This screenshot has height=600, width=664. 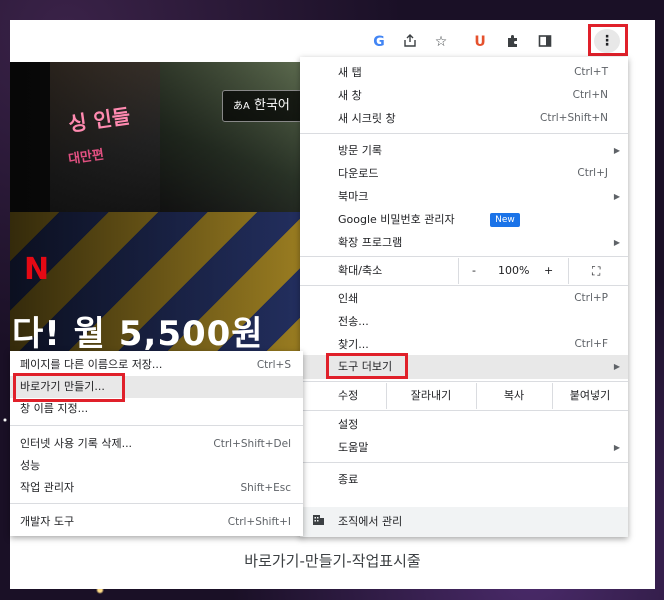 What do you see at coordinates (464, 95) in the screenshot?
I see `menu-item-new-window: 새 창 Ctrl+N` at bounding box center [464, 95].